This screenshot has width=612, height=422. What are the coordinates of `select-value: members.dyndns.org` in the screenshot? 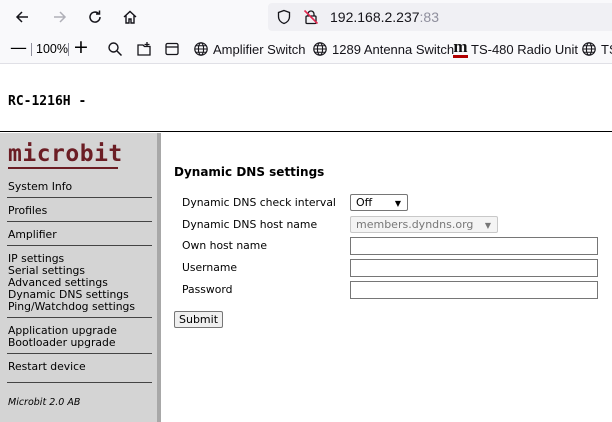 It's located at (415, 224).